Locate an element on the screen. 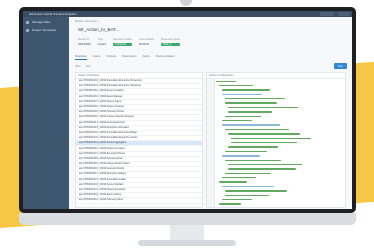  database-icon is located at coordinates (27, 22).